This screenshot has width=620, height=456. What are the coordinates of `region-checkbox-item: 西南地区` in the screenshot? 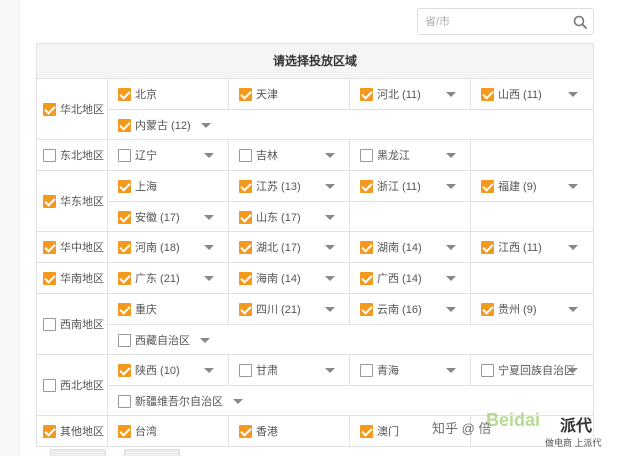 It's located at (72, 324).